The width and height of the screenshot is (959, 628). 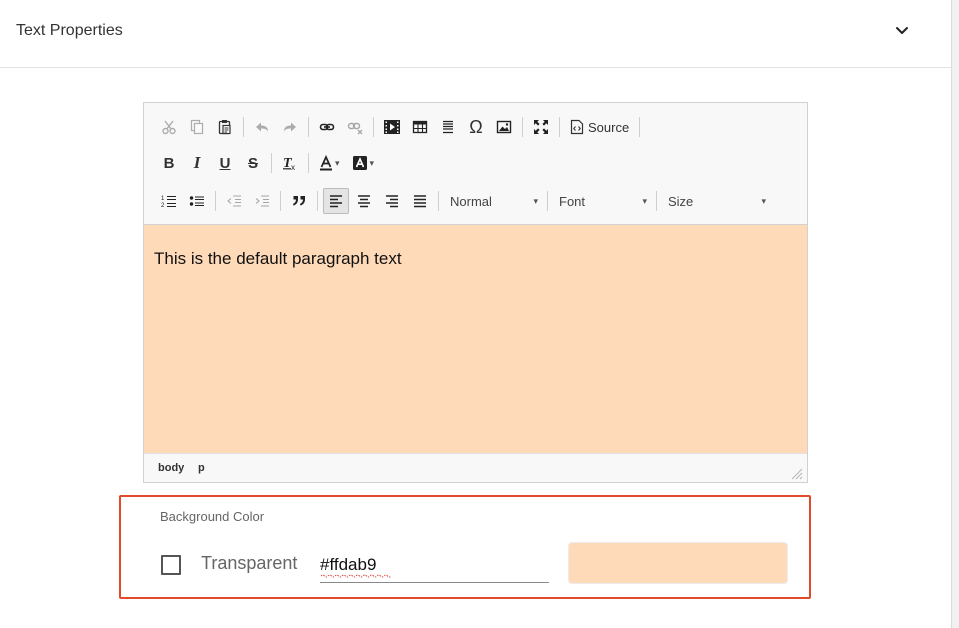 I want to click on source-icon, so click(x=577, y=127).